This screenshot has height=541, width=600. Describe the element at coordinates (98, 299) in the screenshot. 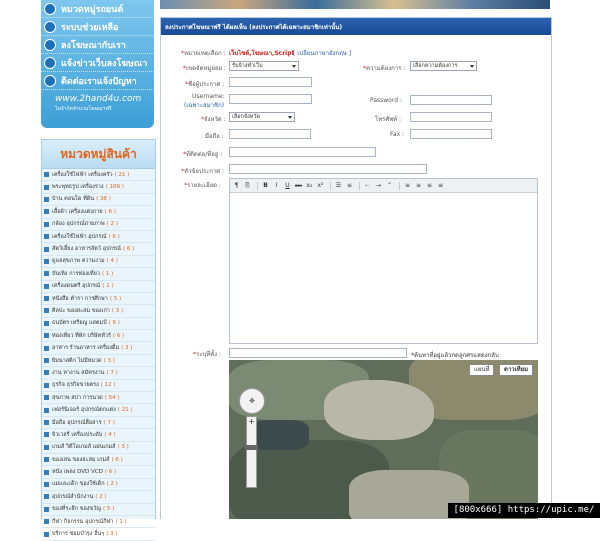

I see `category-item: หนังสือ ตำรา การศึกษา( 5 )` at that location.